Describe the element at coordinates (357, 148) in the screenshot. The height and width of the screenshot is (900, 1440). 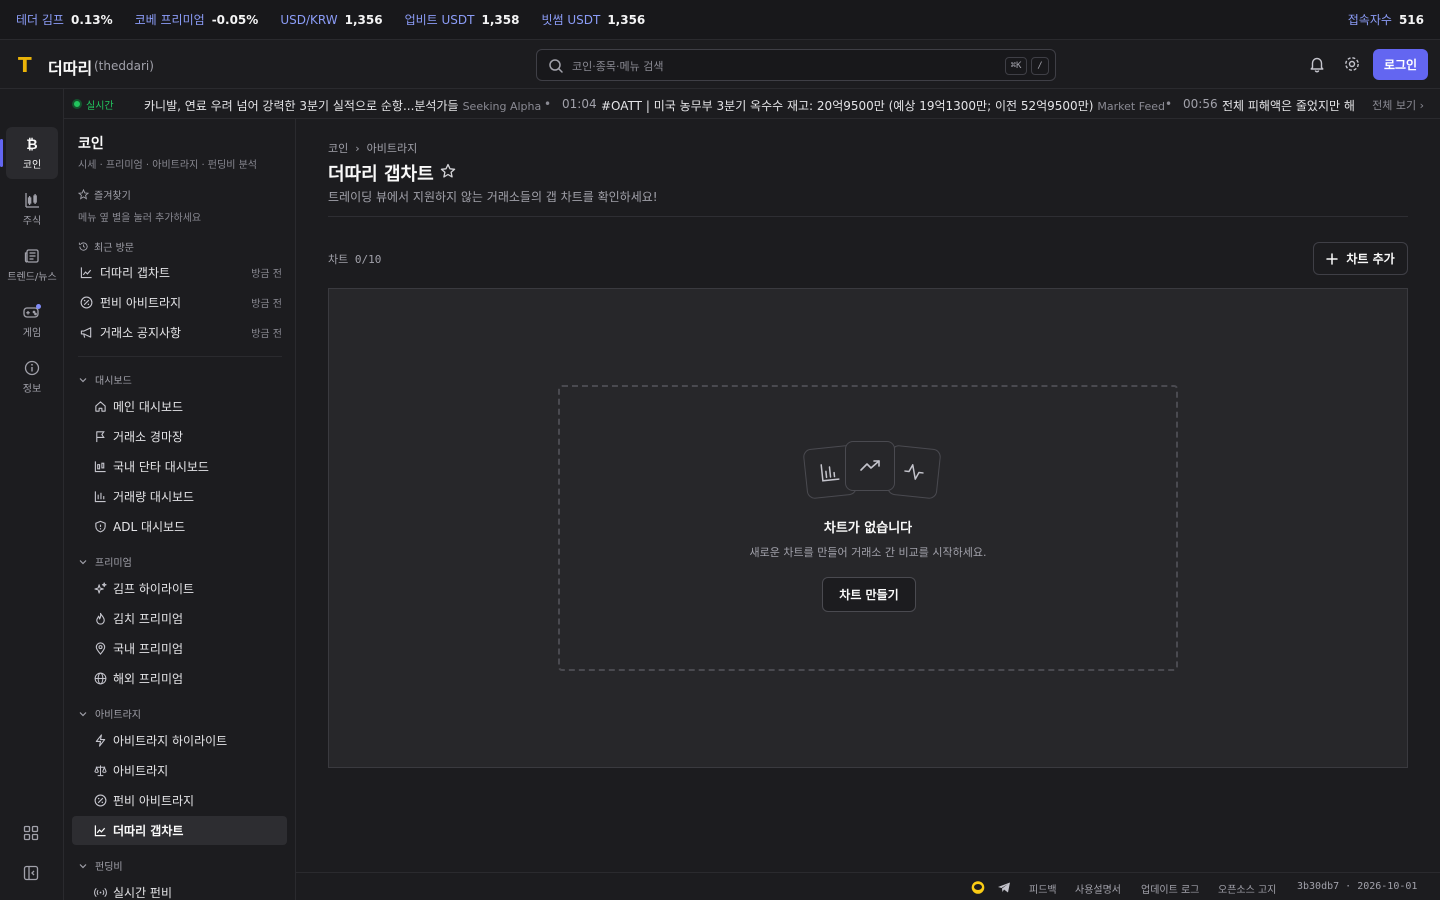
I see `chevron-right-icon: ›` at that location.